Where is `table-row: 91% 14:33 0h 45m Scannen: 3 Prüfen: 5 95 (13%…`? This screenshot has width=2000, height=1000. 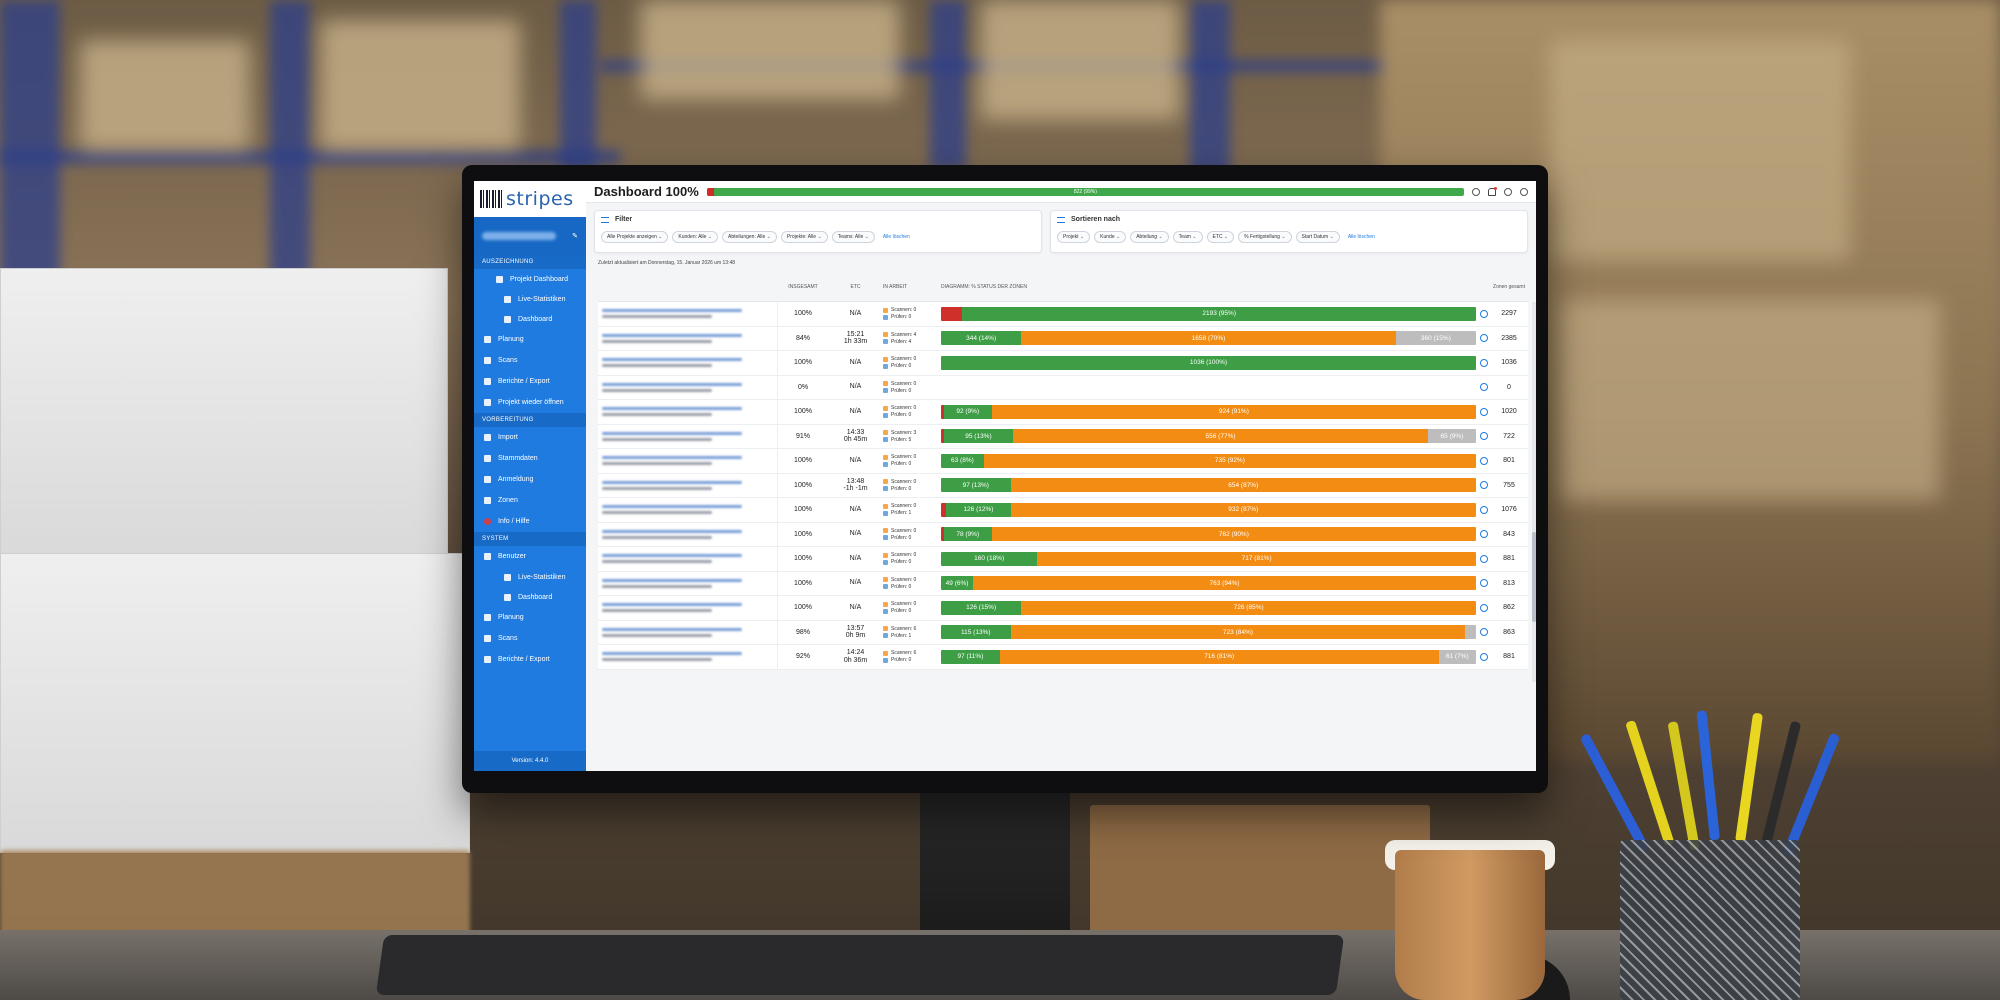
table-row: 91% 14:33 0h 45m Scannen: 3 Prüfen: 5 95 (13%… is located at coordinates (1063, 436).